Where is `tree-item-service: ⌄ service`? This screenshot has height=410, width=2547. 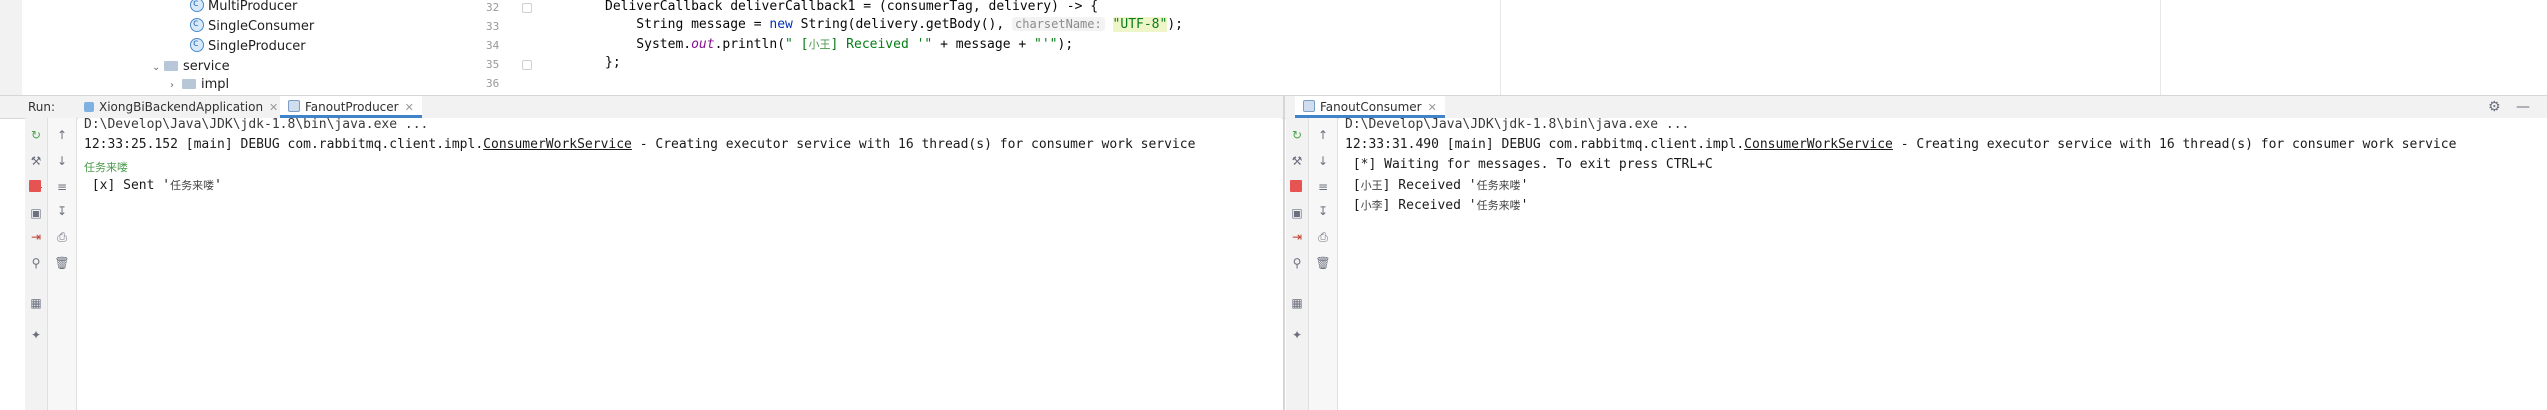 tree-item-service: ⌄ service is located at coordinates (191, 67).